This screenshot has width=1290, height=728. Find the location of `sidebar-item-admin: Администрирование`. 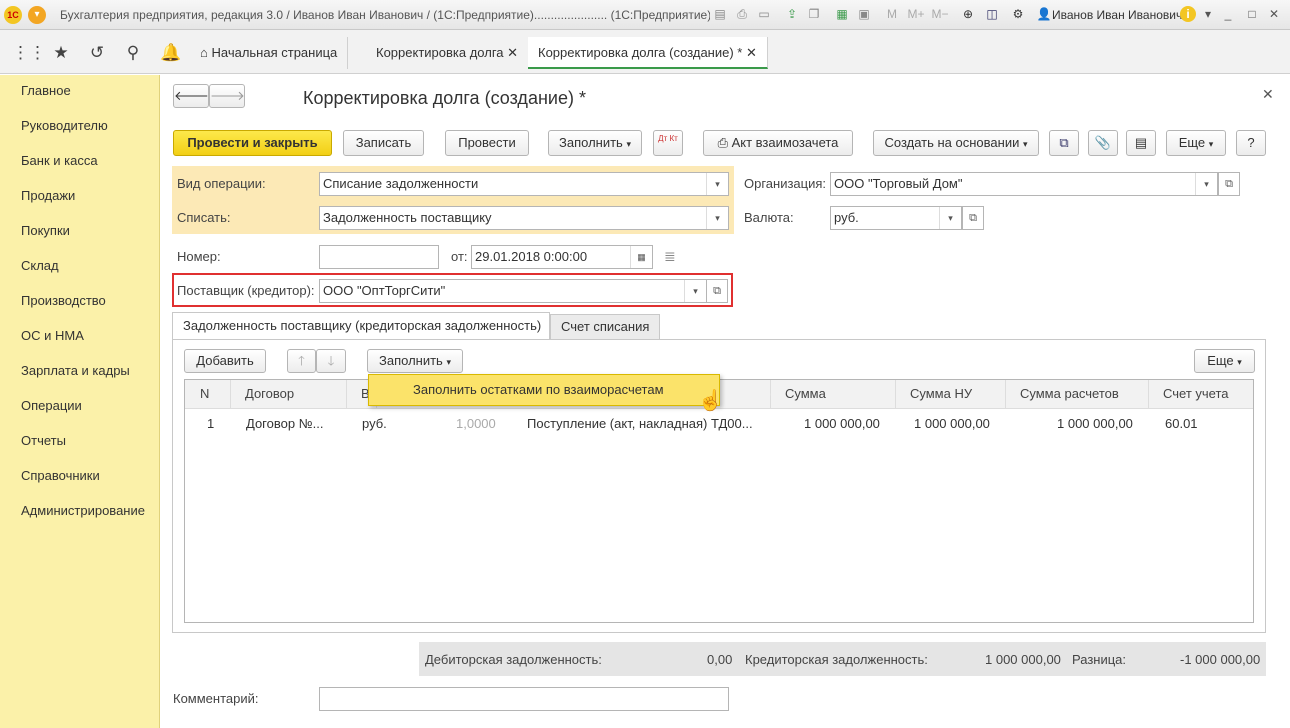

sidebar-item-admin: Администрирование is located at coordinates (83, 510).